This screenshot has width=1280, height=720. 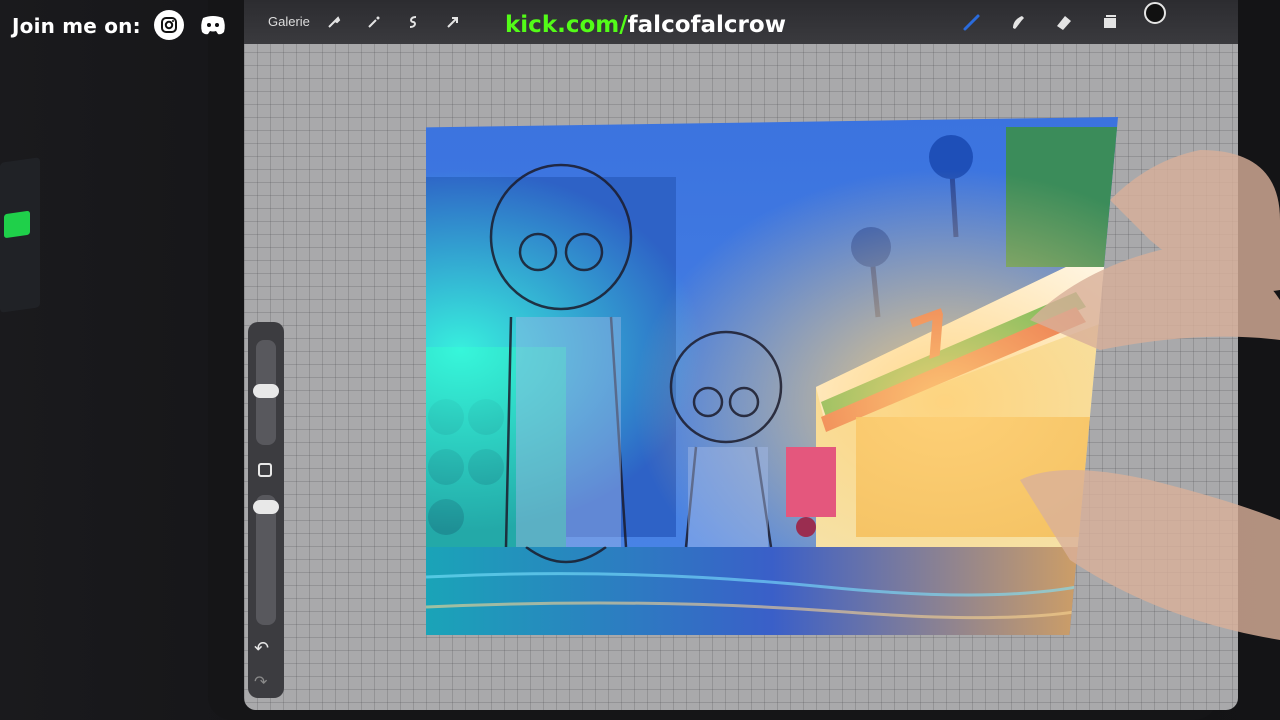 What do you see at coordinates (20, 235) in the screenshot?
I see `background-device` at bounding box center [20, 235].